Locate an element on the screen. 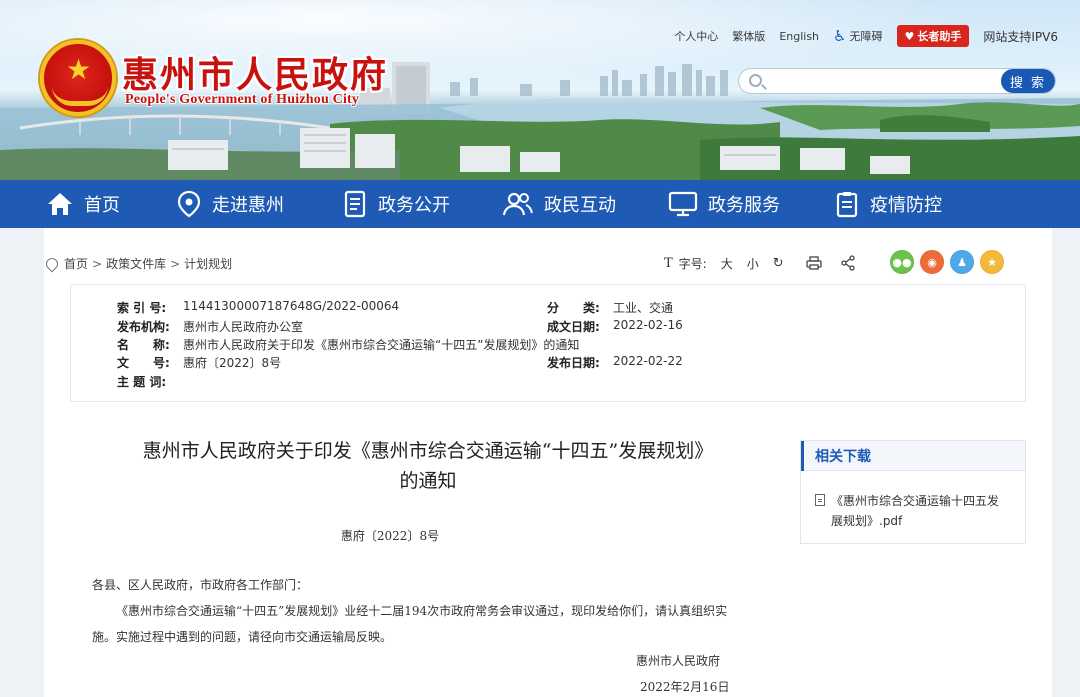 Image resolution: width=1080 pixels, height=697 pixels. breadcrumb-policy-library: 政策文件库 is located at coordinates (136, 263).